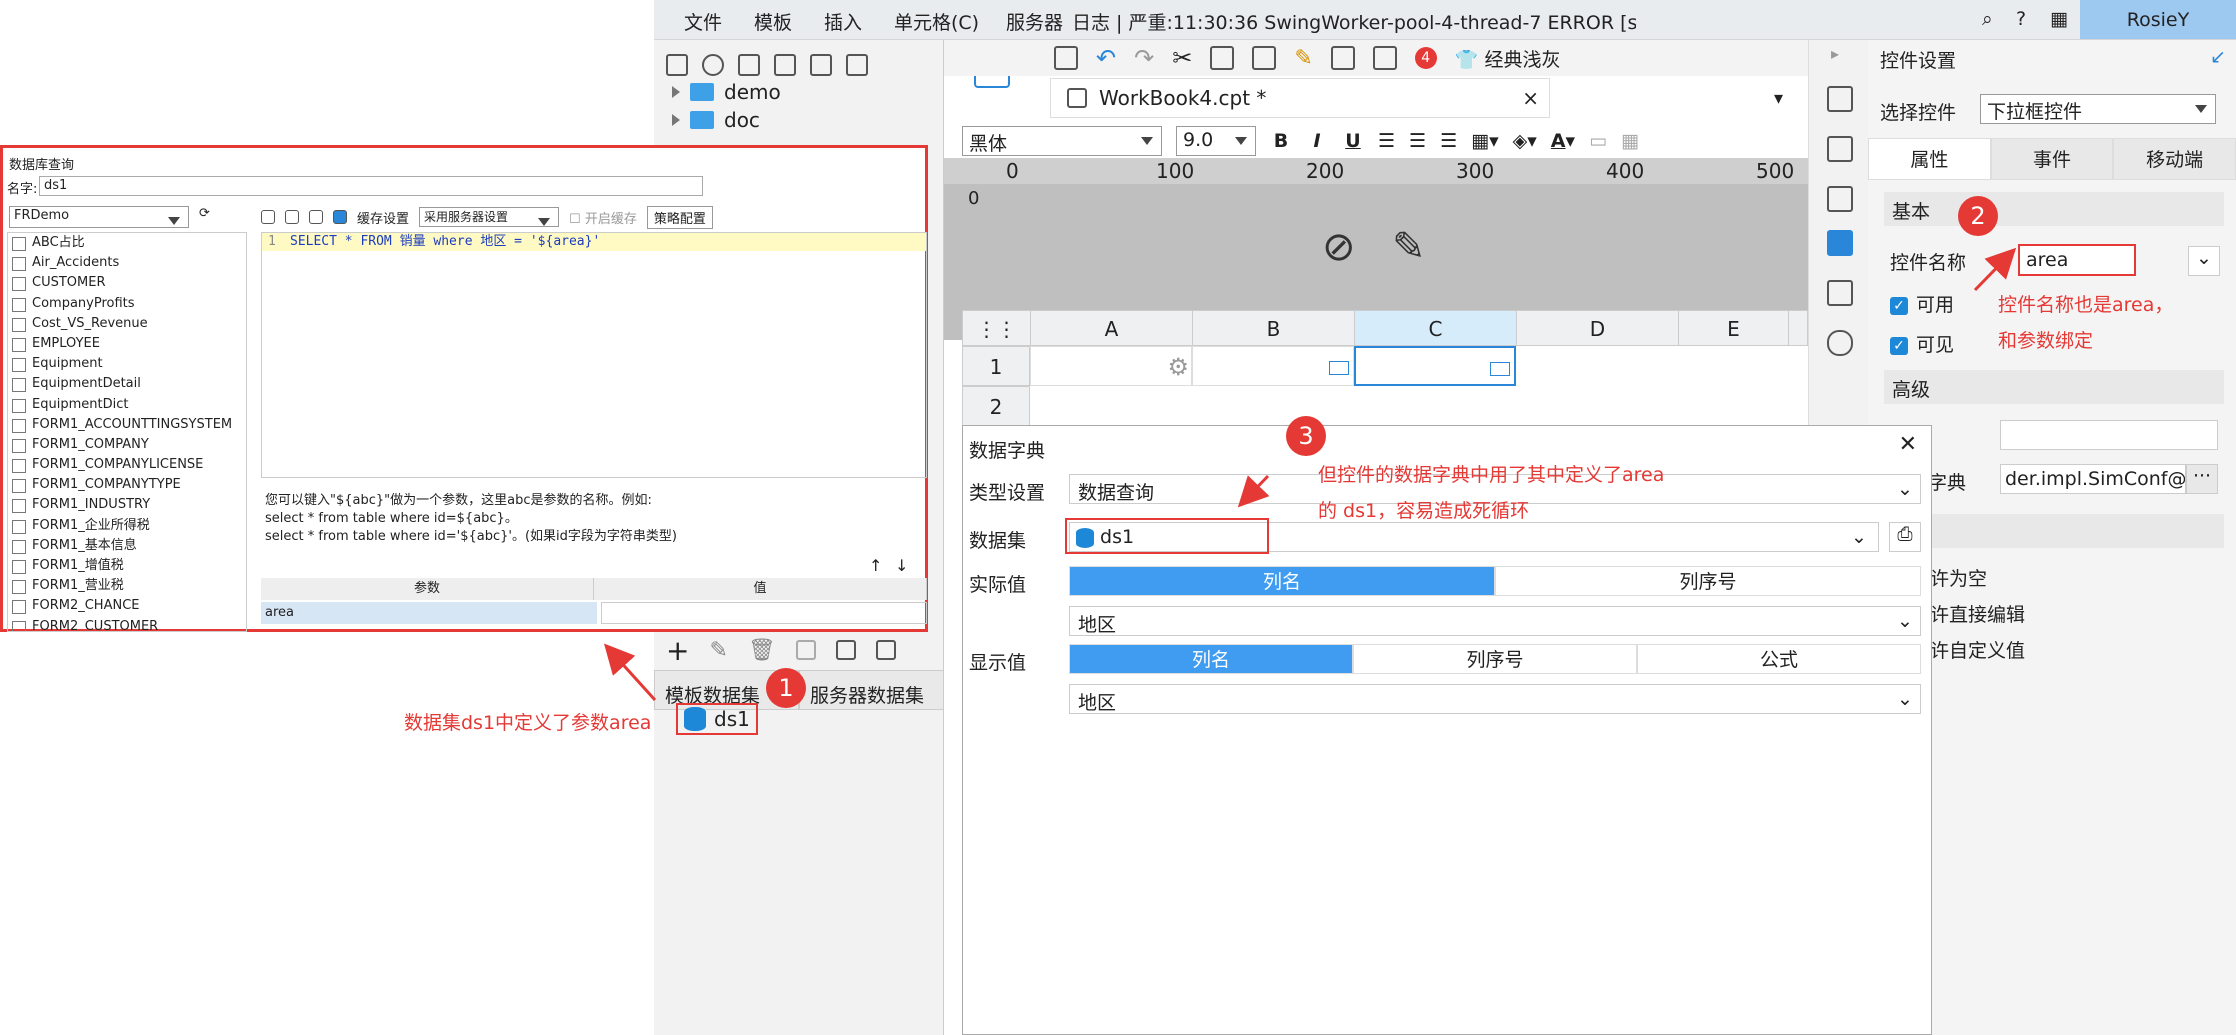  I want to click on redo-icon: ↷, so click(1144, 58).